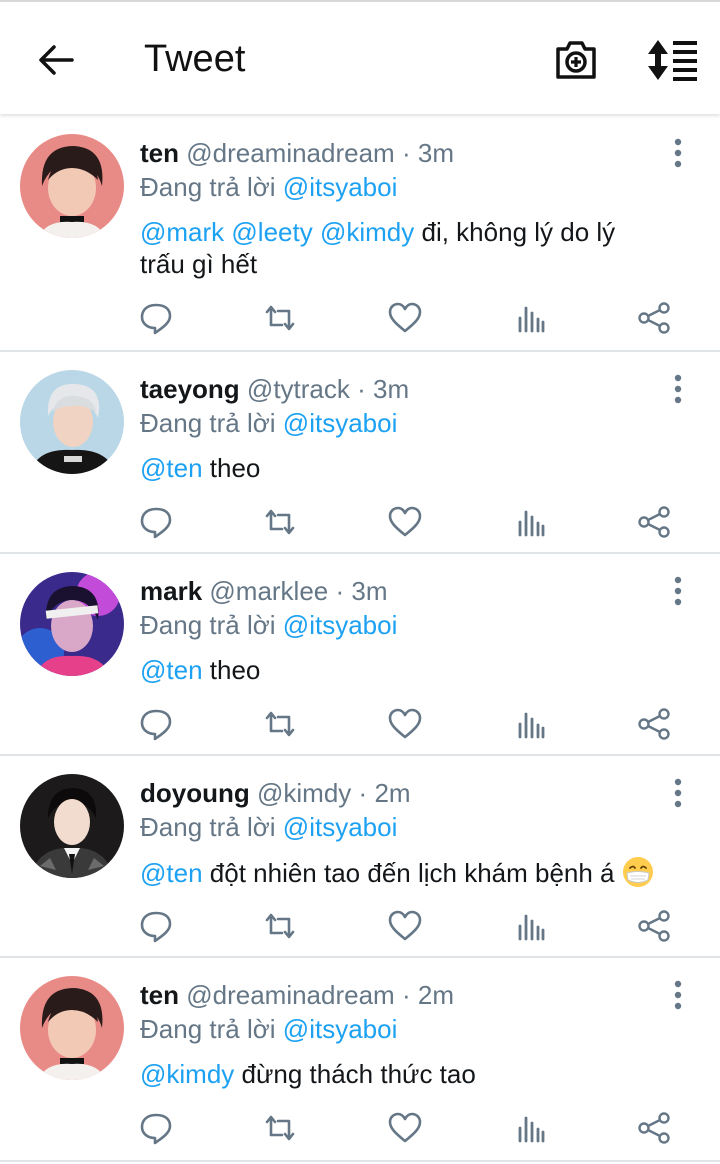 The width and height of the screenshot is (720, 1164). I want to click on sort-button, so click(672, 60).